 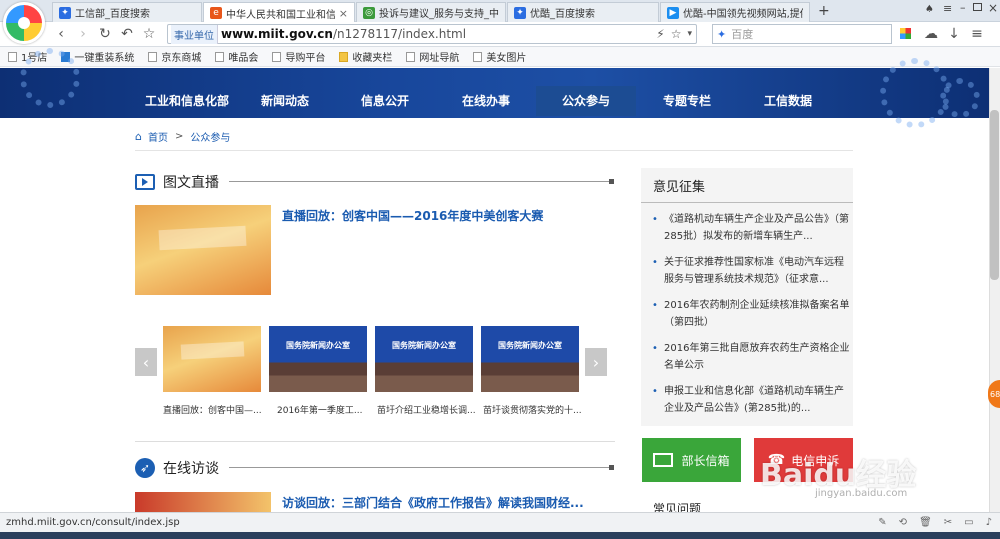 I want to click on close-tab-icon: ×, so click(x=343, y=13).